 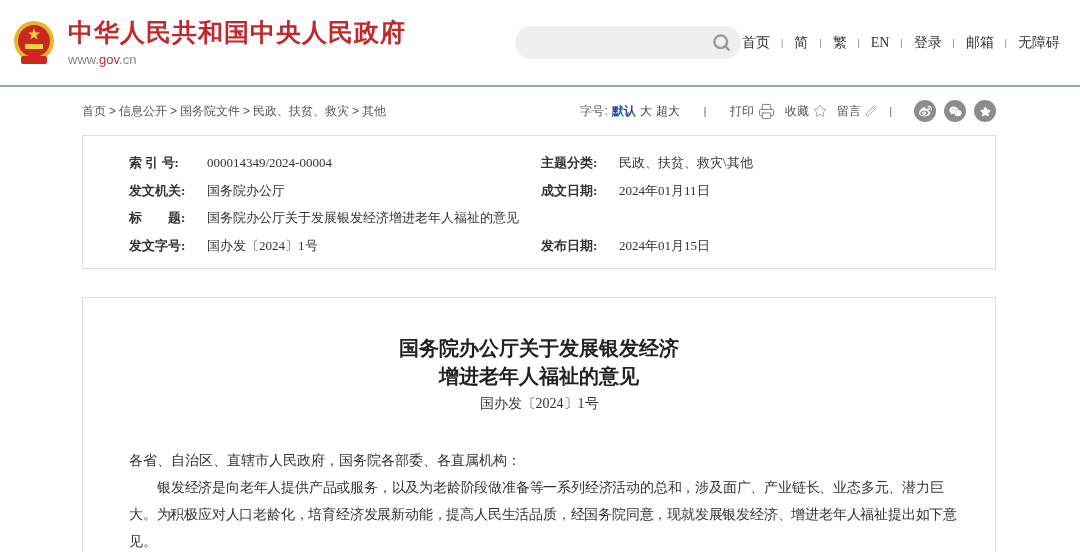 I want to click on nav-link: 繁, so click(x=839, y=42).